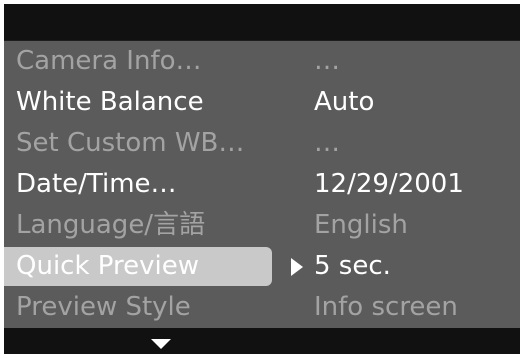  What do you see at coordinates (262, 22) in the screenshot?
I see `top-bar` at bounding box center [262, 22].